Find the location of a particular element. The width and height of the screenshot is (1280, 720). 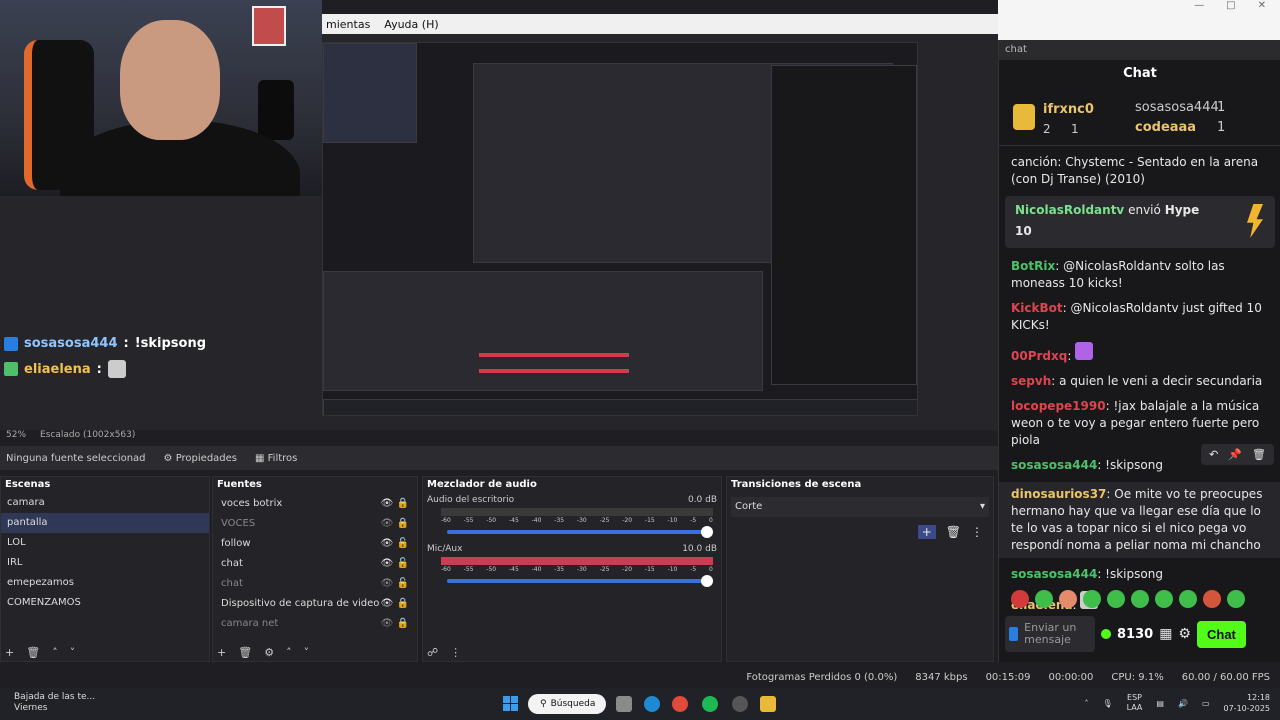

chat-username: BotRix is located at coordinates (1033, 266).